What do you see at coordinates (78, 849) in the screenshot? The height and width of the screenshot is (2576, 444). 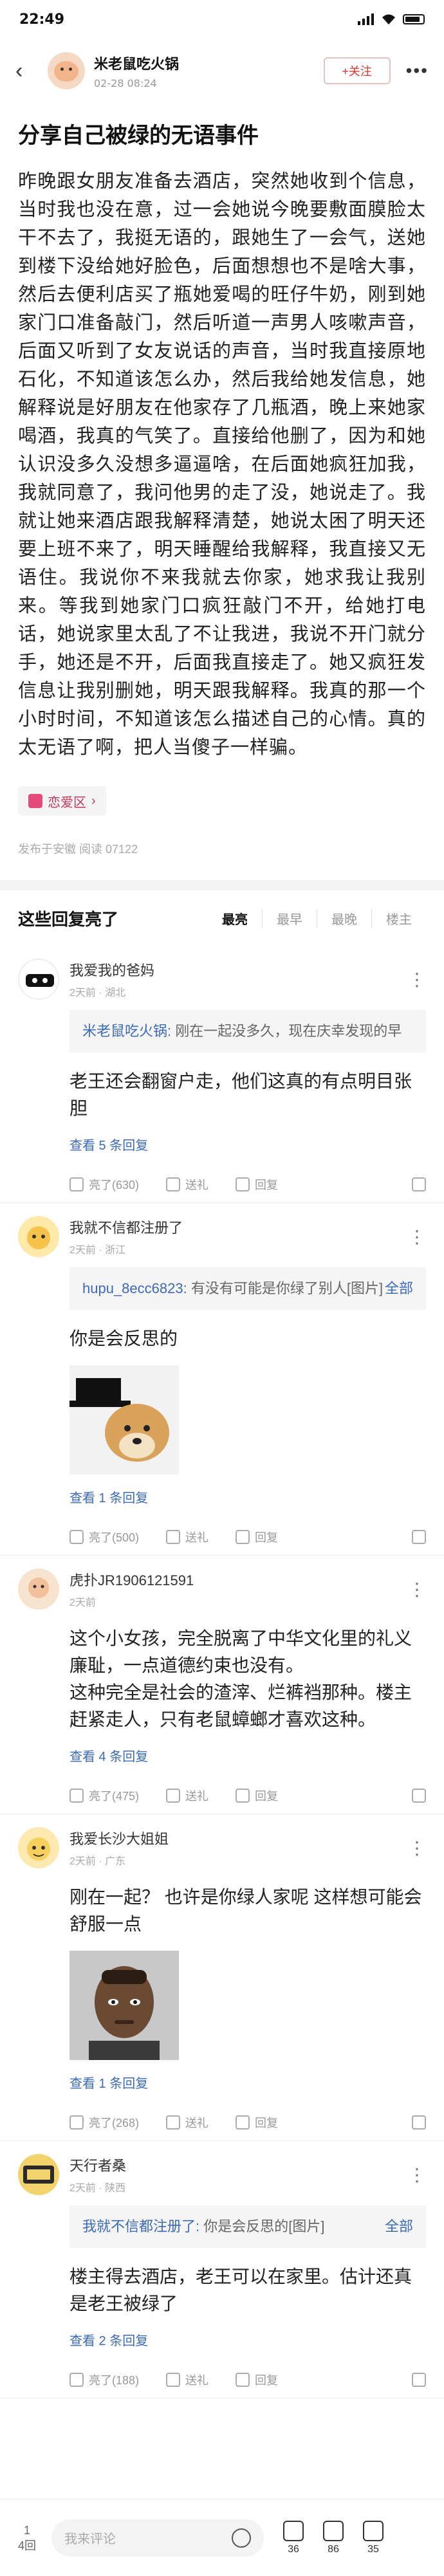 I see `post-meta: 发布于安徽 阅读 07122` at bounding box center [78, 849].